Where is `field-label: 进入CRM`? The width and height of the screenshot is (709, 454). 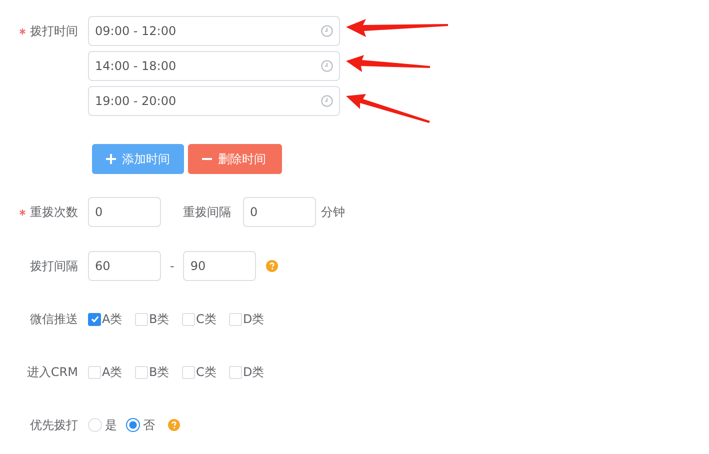
field-label: 进入CRM is located at coordinates (52, 372).